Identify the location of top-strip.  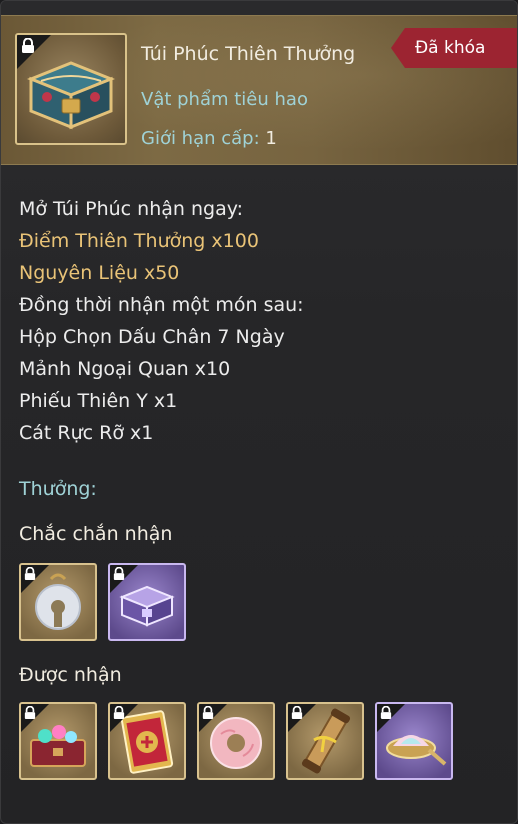
(259, 8).